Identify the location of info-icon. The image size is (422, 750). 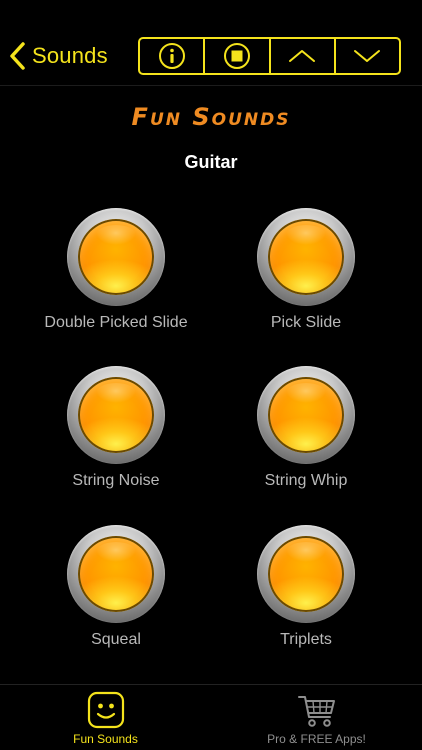
(171, 56).